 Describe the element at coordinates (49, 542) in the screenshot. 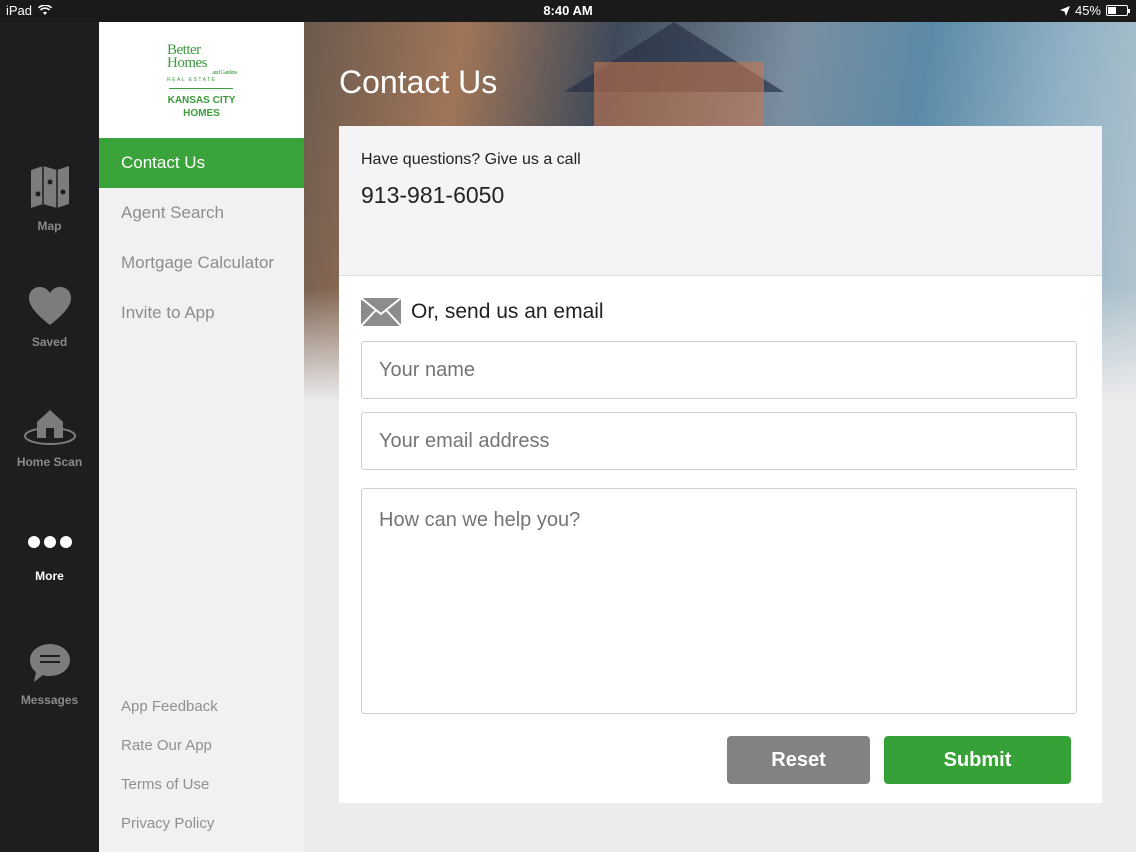

I see `more-dots-icon` at that location.